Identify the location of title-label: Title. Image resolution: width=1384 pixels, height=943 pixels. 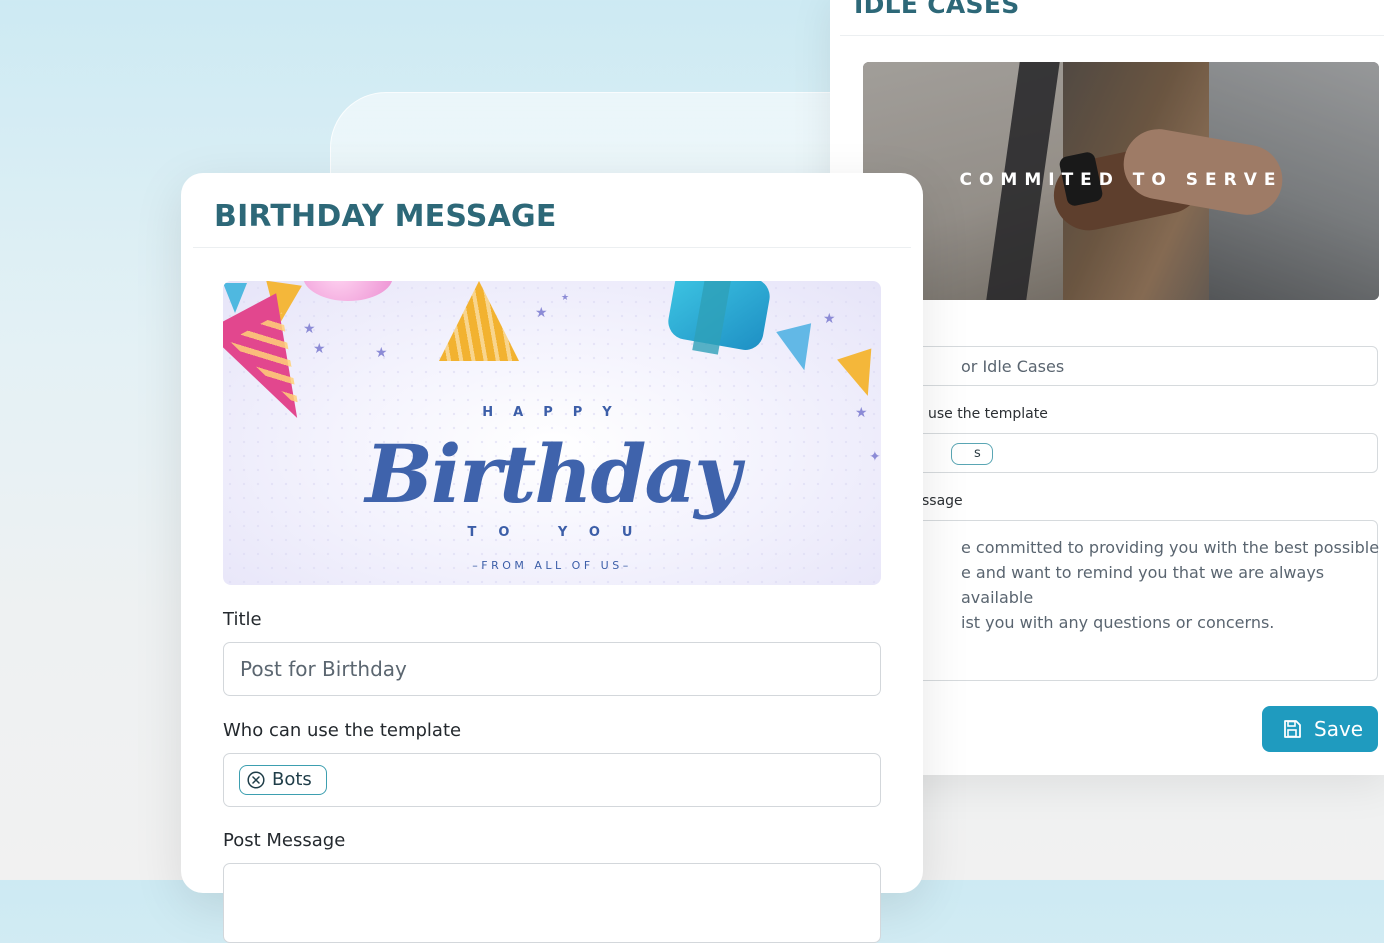
(242, 619).